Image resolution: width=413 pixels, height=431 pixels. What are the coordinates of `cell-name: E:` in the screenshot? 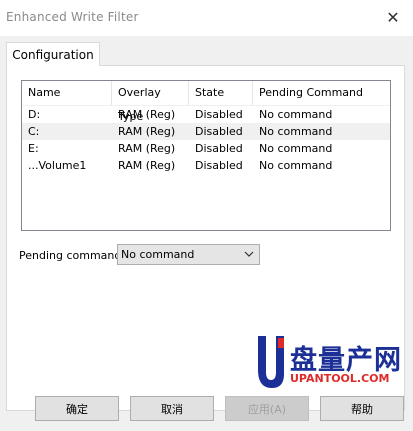 It's located at (33, 148).